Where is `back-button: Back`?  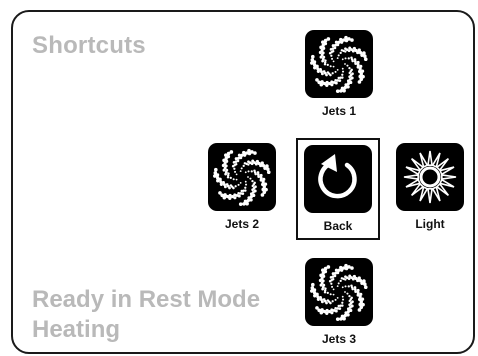 back-button: Back is located at coordinates (338, 189).